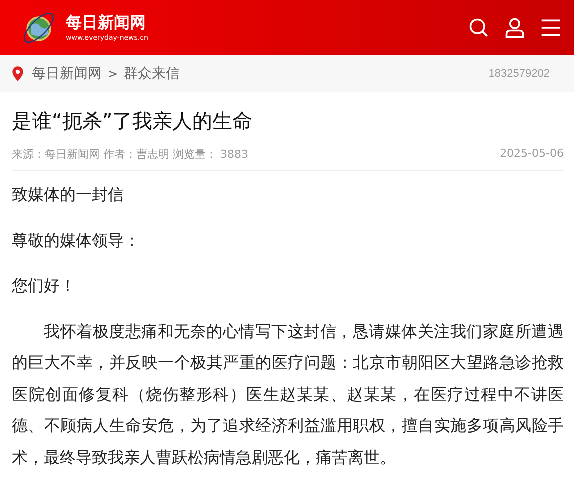  What do you see at coordinates (76, 241) in the screenshot?
I see `body-paragraph: 尊敬的媒体领导：` at bounding box center [76, 241].